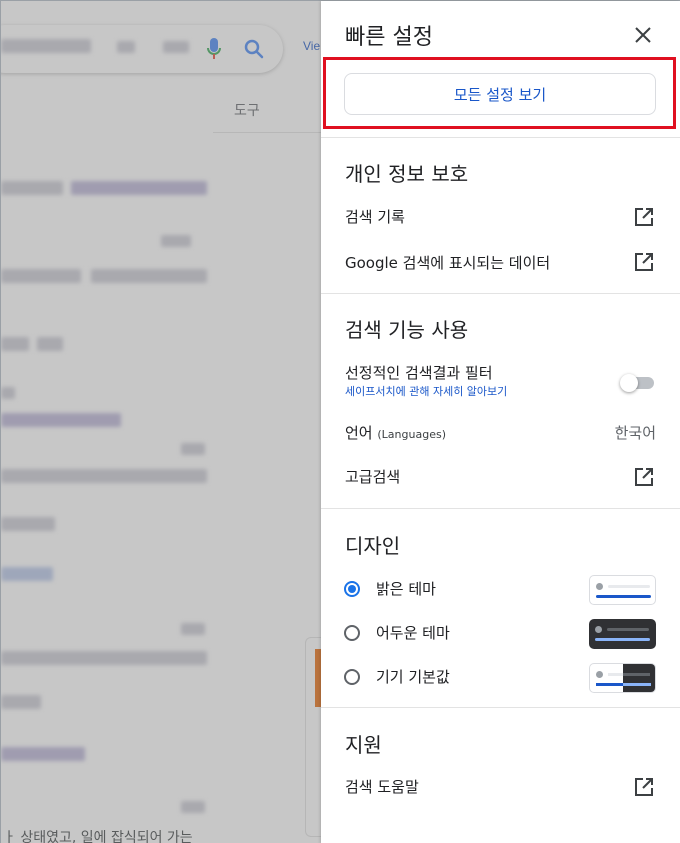  Describe the element at coordinates (629, 383) in the screenshot. I see `toggle-knob` at that location.